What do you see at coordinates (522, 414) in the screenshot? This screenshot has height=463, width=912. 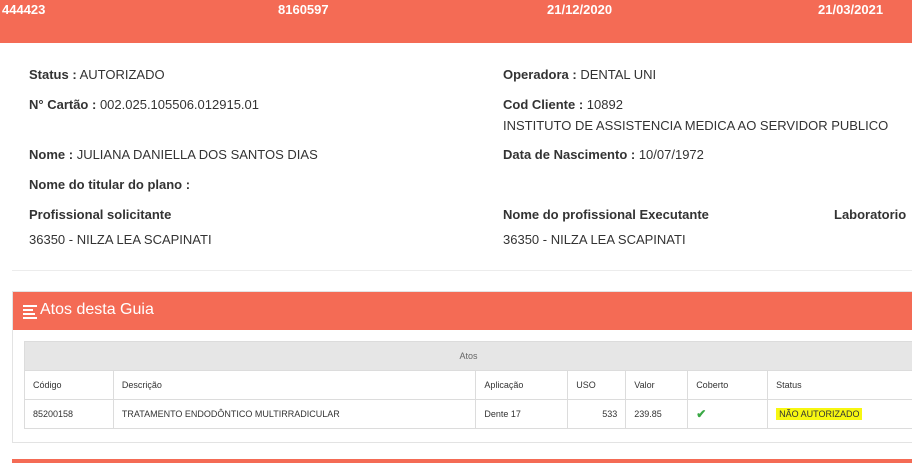 I see `cell-aplicacao: Dente 17` at bounding box center [522, 414].